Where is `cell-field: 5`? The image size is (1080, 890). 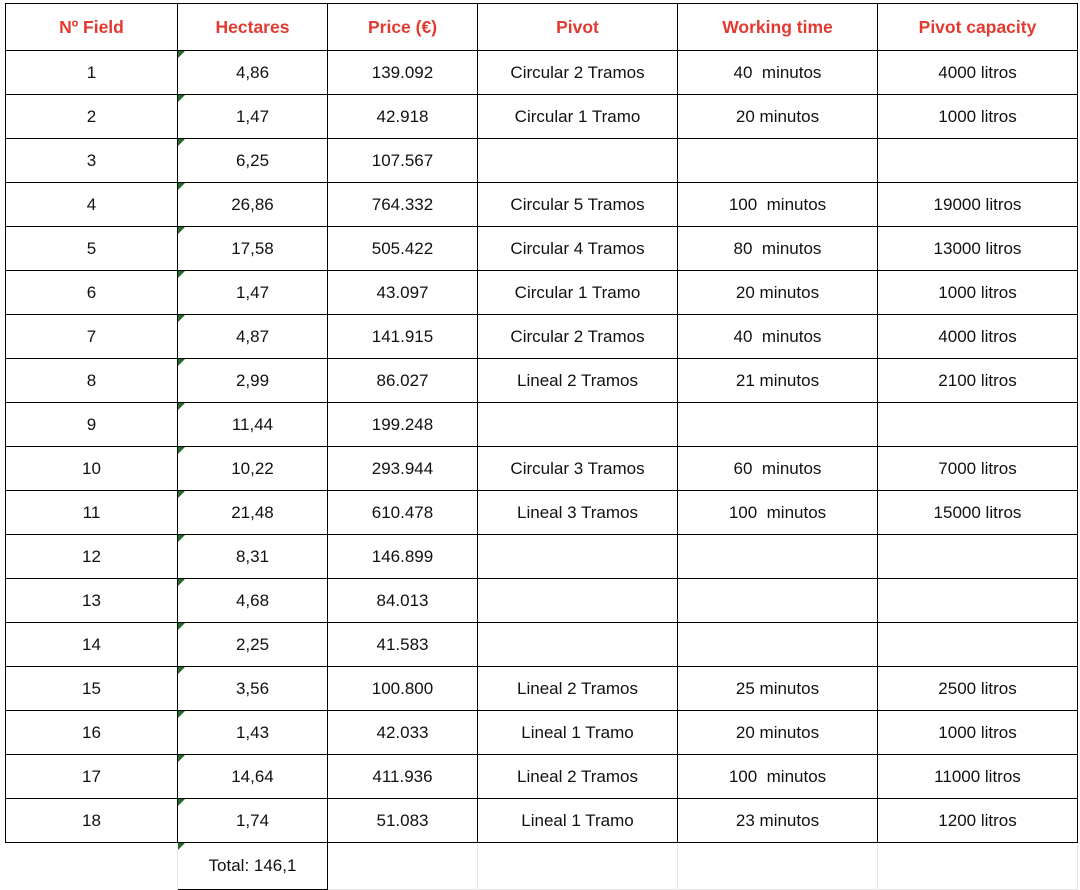
cell-field: 5 is located at coordinates (91, 248).